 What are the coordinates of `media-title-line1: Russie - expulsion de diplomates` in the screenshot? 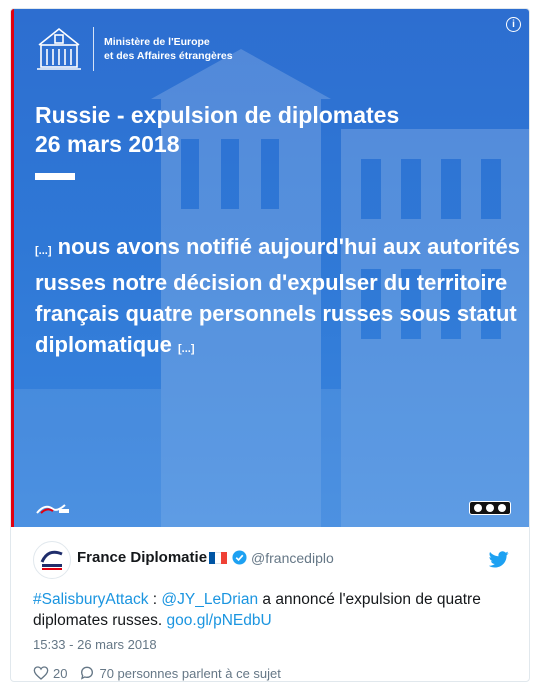 It's located at (217, 115).